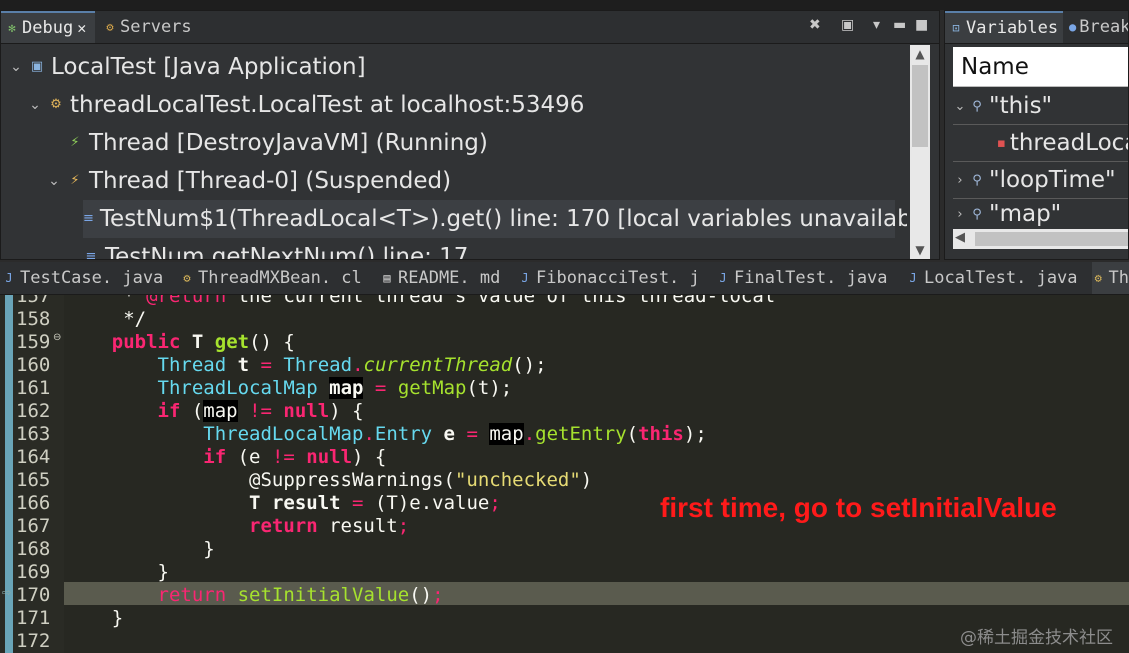  I want to click on change-ruler, so click(9, 474).